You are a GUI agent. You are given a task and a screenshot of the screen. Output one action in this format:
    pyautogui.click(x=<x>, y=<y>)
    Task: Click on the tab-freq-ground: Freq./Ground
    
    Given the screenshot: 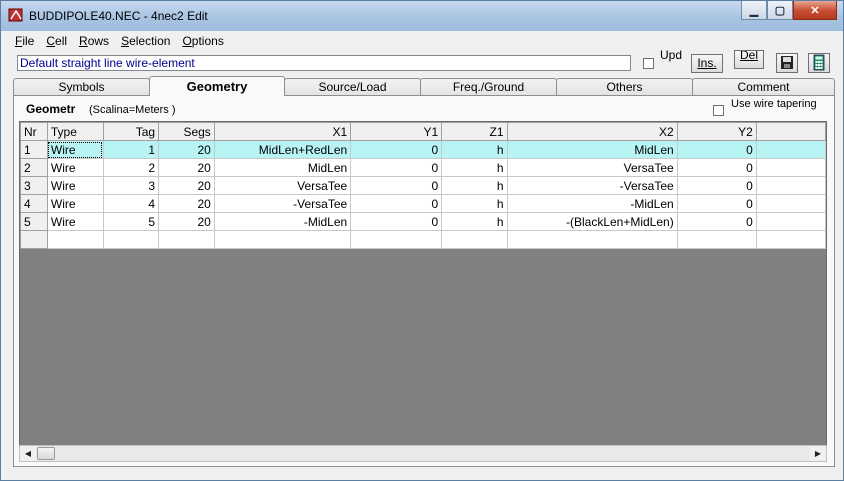 What is the action you would take?
    pyautogui.click(x=488, y=86)
    